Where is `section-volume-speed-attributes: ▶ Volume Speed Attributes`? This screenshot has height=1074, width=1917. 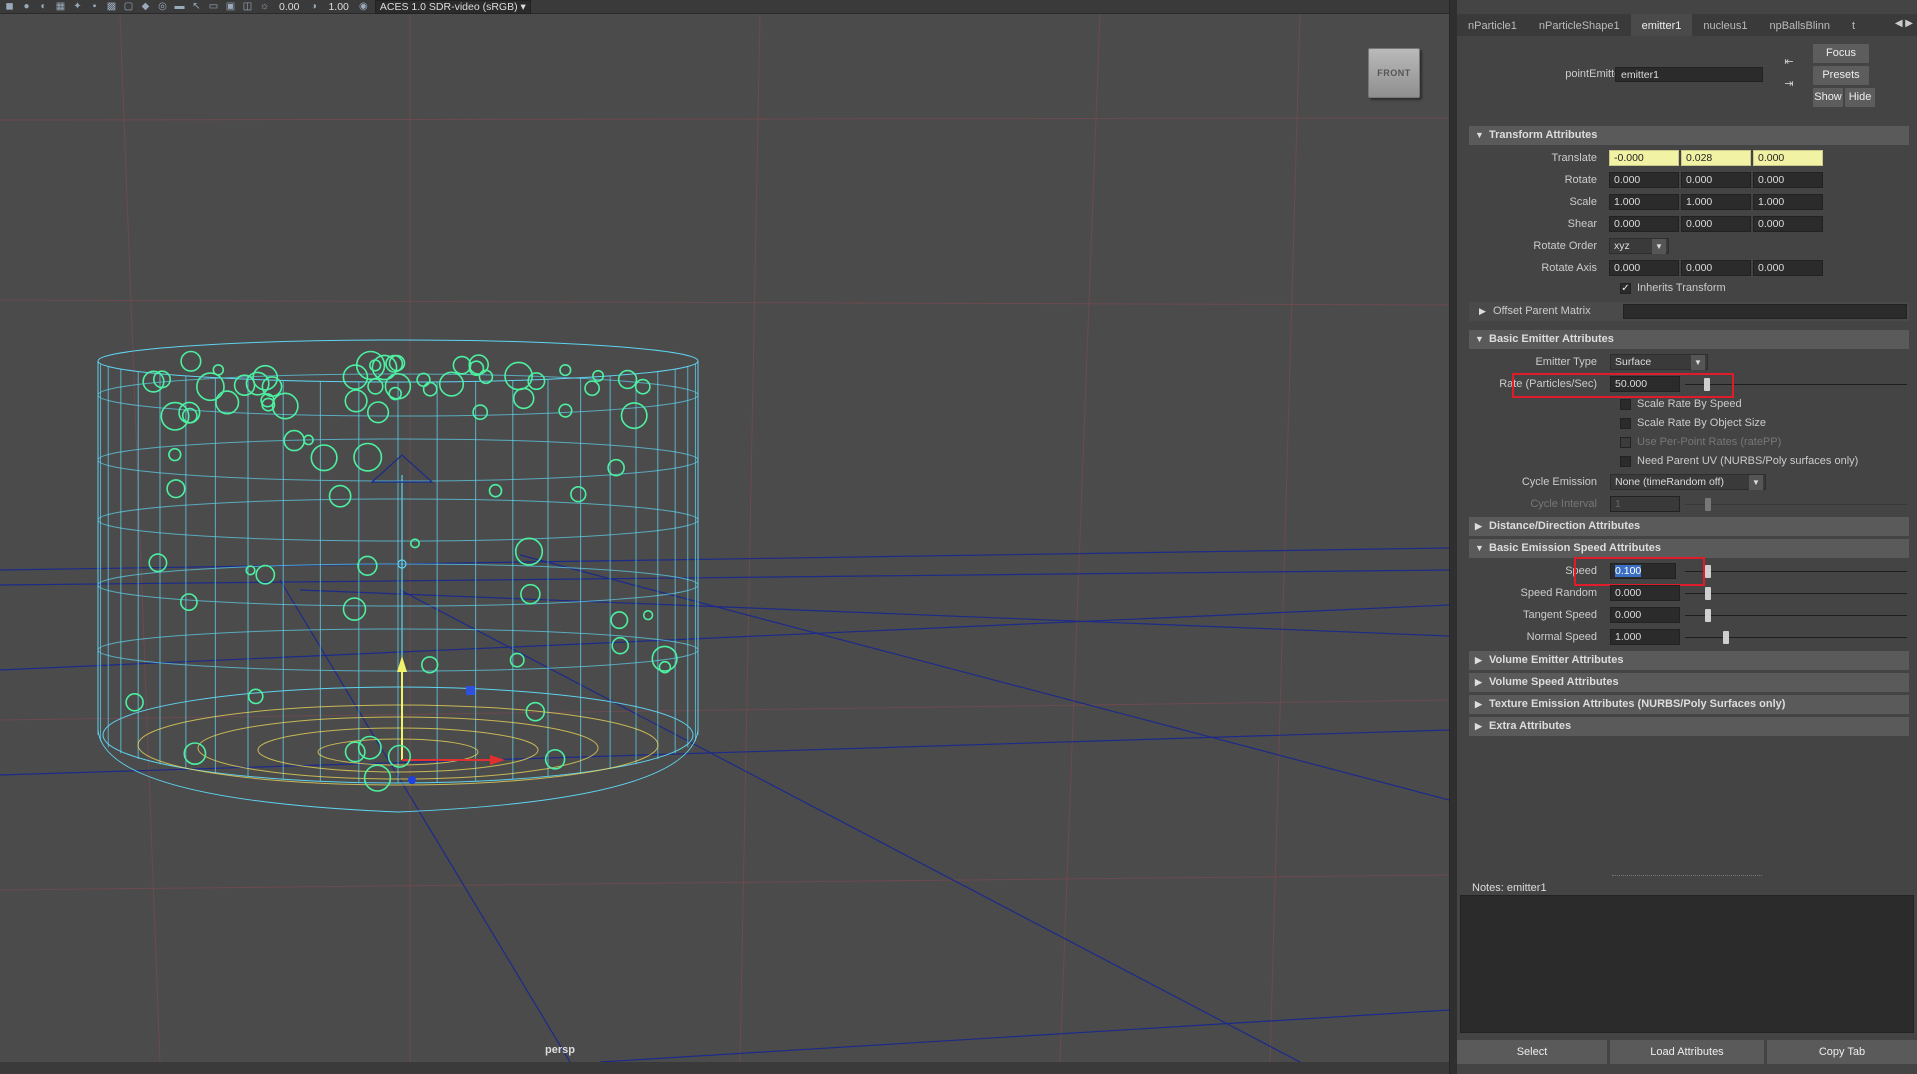 section-volume-speed-attributes: ▶ Volume Speed Attributes is located at coordinates (1689, 682).